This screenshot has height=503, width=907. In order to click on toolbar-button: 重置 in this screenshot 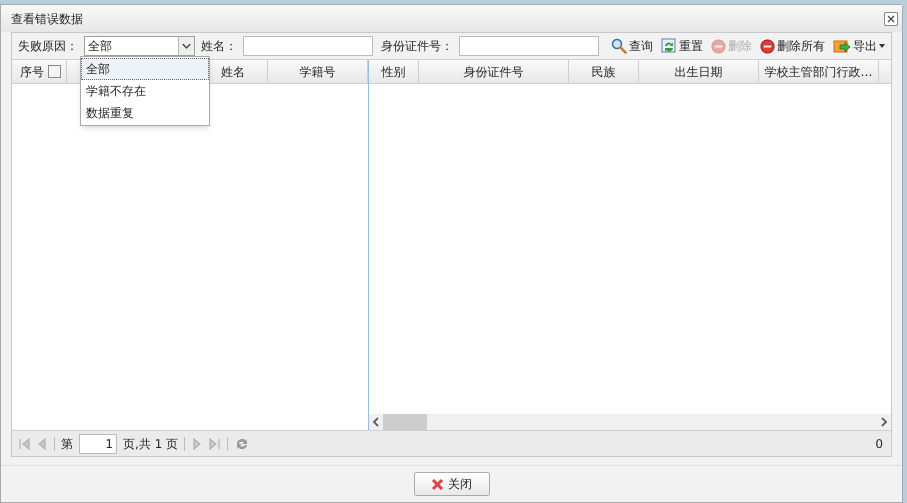, I will do `click(682, 46)`.